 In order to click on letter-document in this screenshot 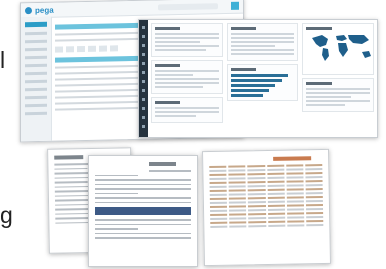, I will do `click(143, 211)`.